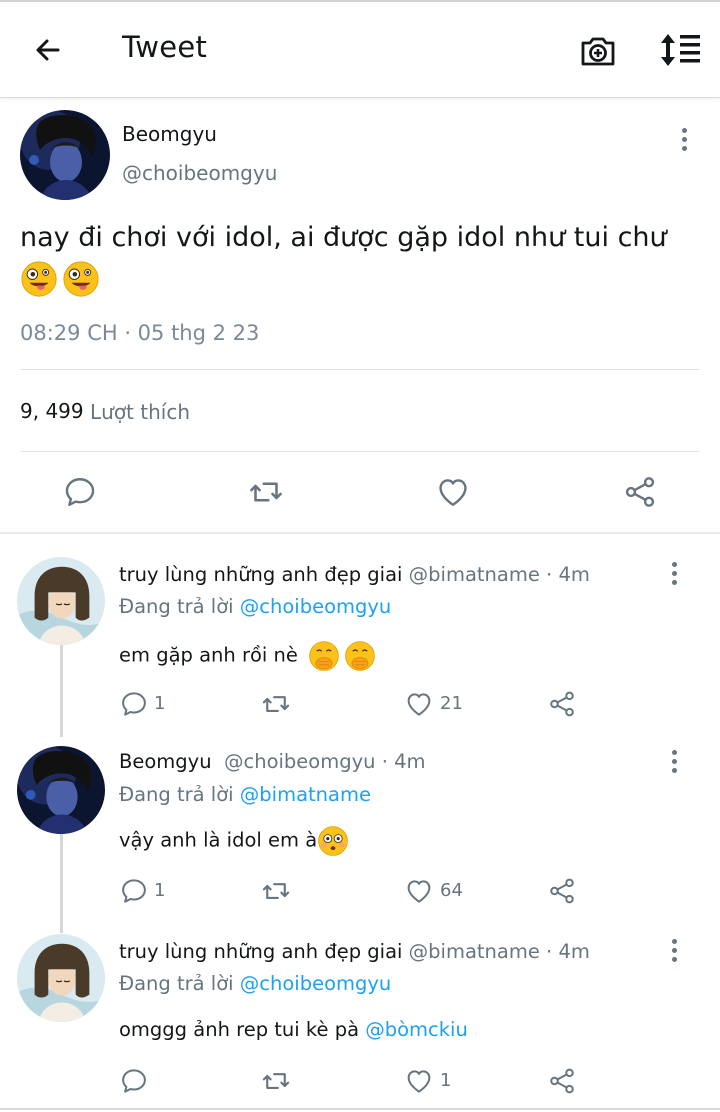 This screenshot has width=720, height=1112. I want to click on reply-author-name: Beomgyu, so click(165, 761).